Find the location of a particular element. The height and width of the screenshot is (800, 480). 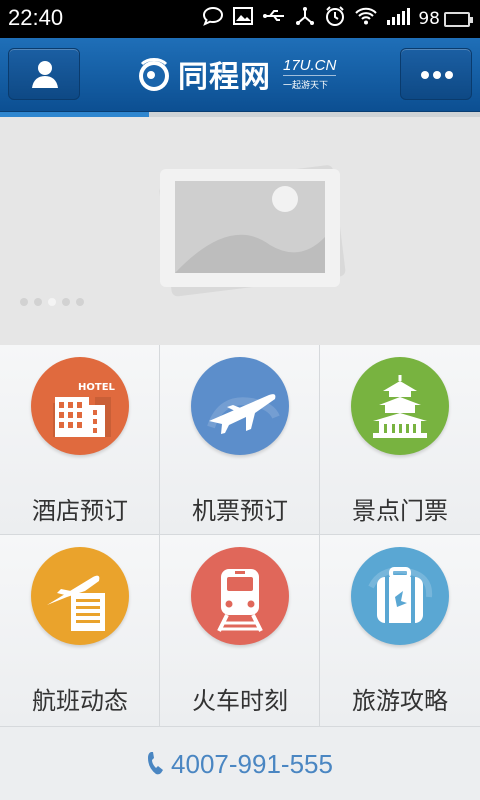

menu-item-label: 酒店预订 is located at coordinates (80, 511).